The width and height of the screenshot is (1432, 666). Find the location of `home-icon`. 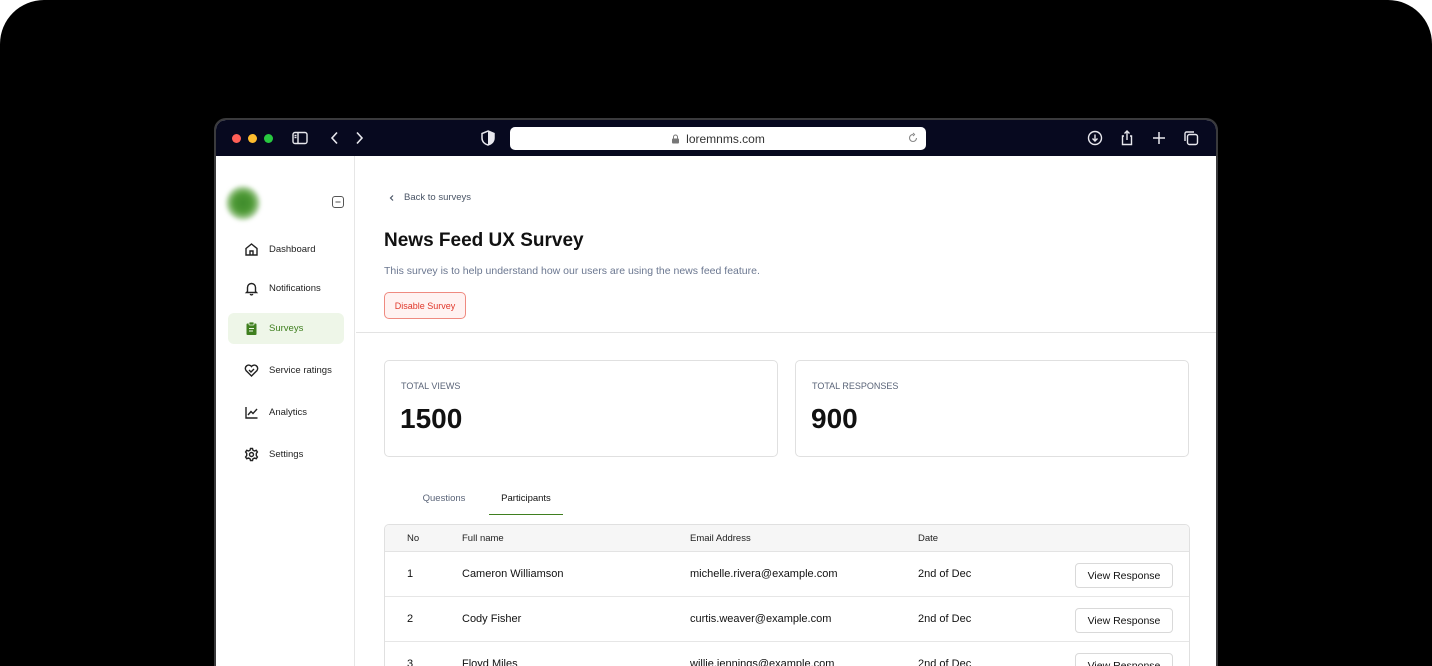

home-icon is located at coordinates (251, 249).